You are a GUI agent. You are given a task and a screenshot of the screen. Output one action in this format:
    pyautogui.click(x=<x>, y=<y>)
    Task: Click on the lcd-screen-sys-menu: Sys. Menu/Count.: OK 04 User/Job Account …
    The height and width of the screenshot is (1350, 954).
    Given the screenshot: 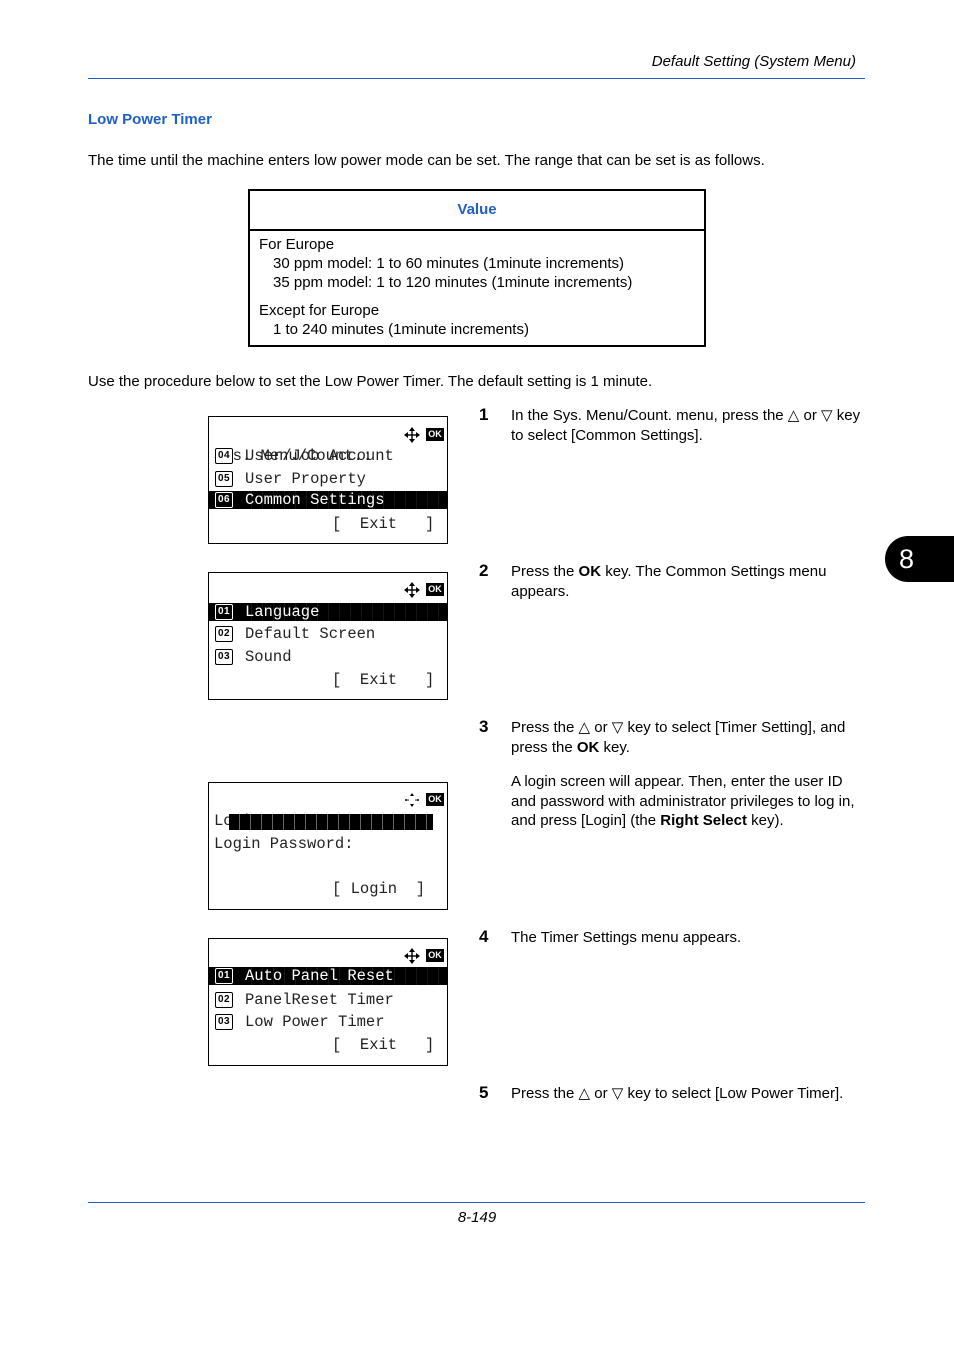 What is the action you would take?
    pyautogui.click(x=328, y=480)
    